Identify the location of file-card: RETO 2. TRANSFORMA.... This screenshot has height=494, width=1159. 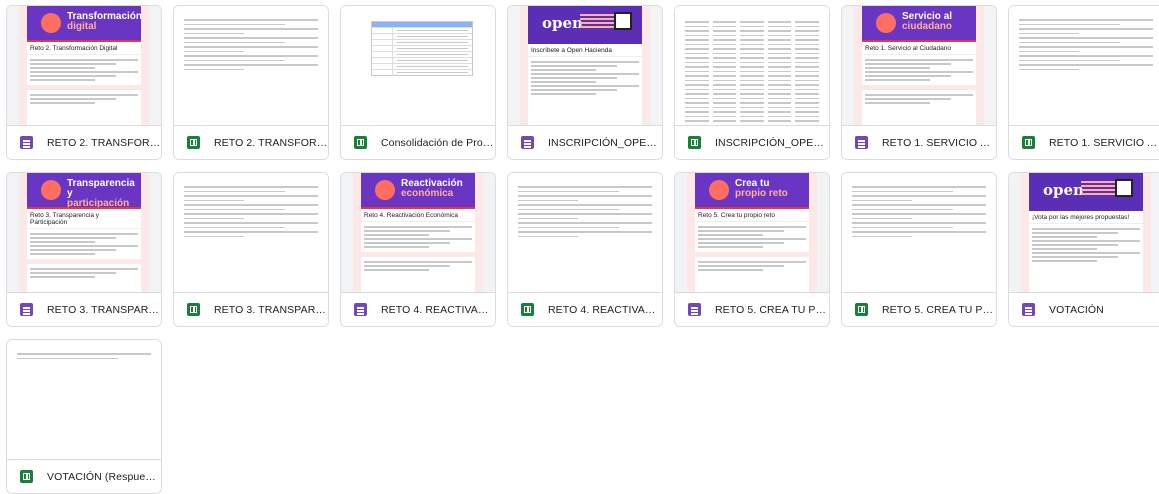
(251, 82).